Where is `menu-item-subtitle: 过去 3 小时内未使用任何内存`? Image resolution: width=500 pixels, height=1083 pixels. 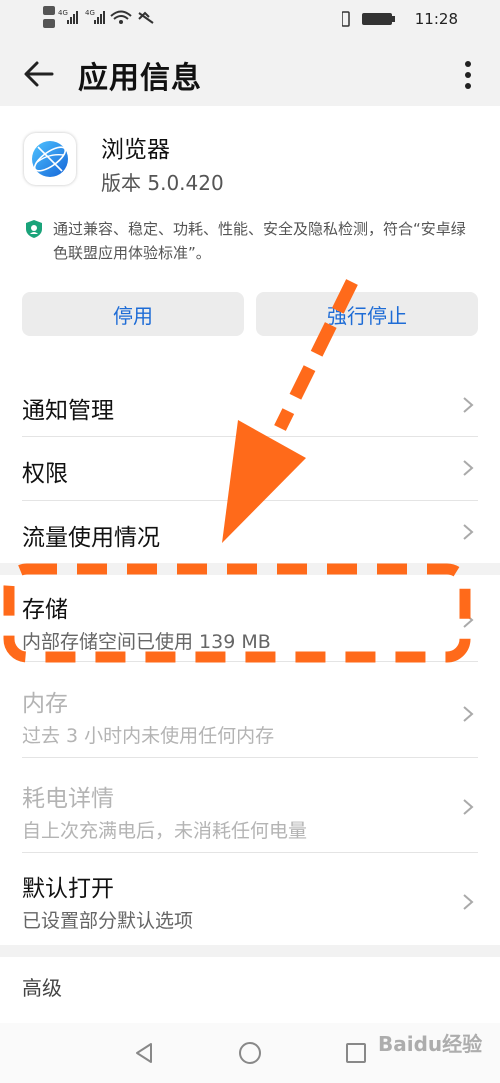 menu-item-subtitle: 过去 3 小时内未使用任何内存 is located at coordinates (148, 736).